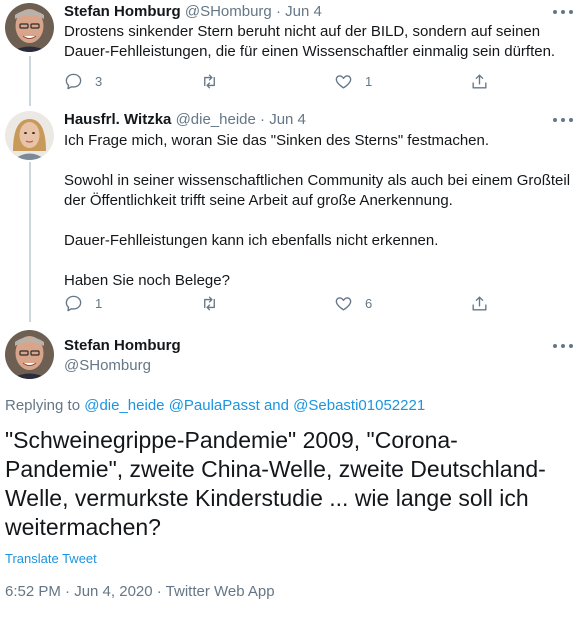 Image resolution: width=587 pixels, height=623 pixels. I want to click on like-button: 6, so click(353, 303).